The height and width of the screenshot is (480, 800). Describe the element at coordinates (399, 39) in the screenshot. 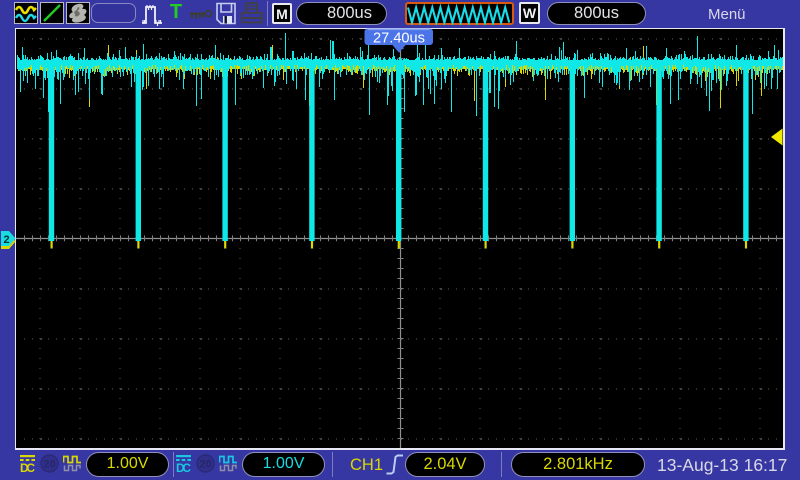

I see `svg-text: 27.40us` at that location.